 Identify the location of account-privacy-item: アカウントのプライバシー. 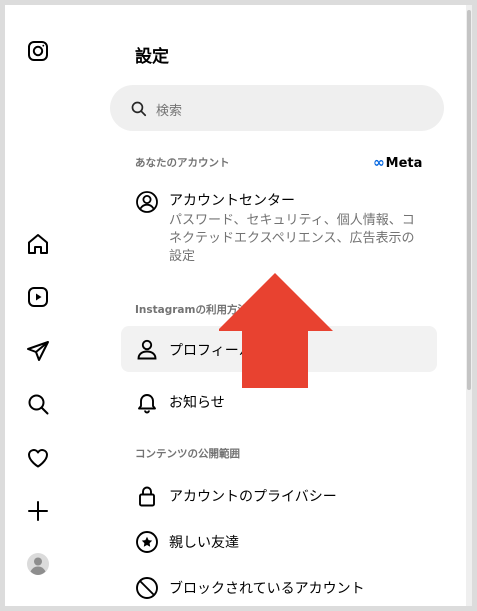
(279, 496).